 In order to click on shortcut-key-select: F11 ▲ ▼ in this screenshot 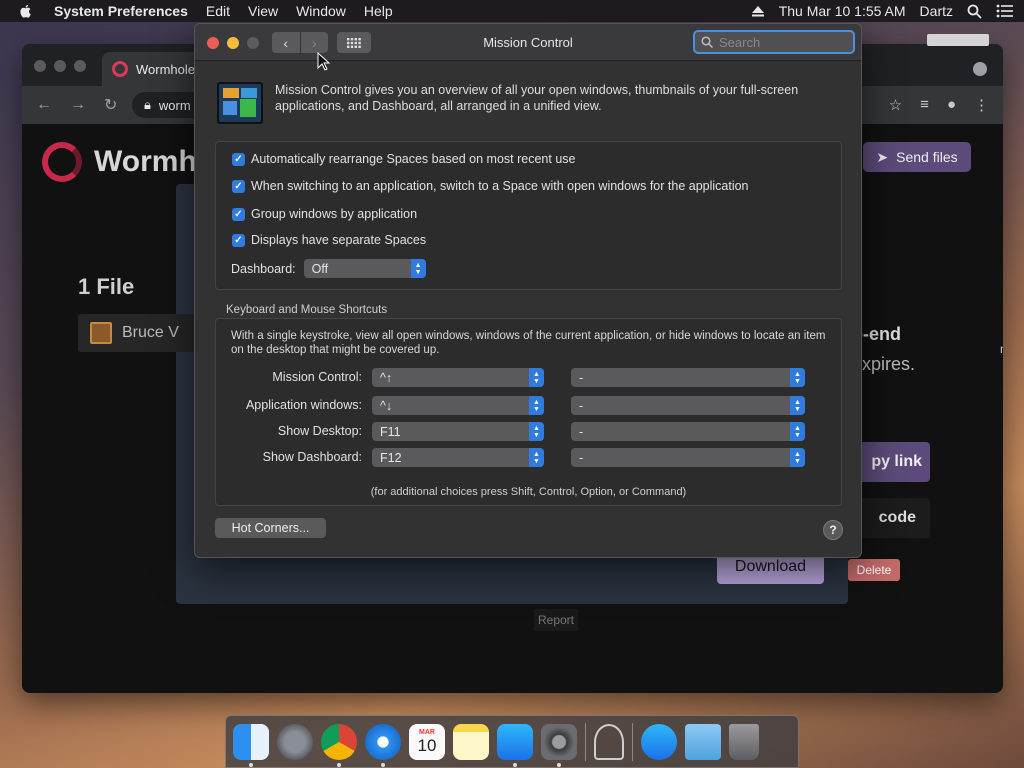, I will do `click(458, 431)`.